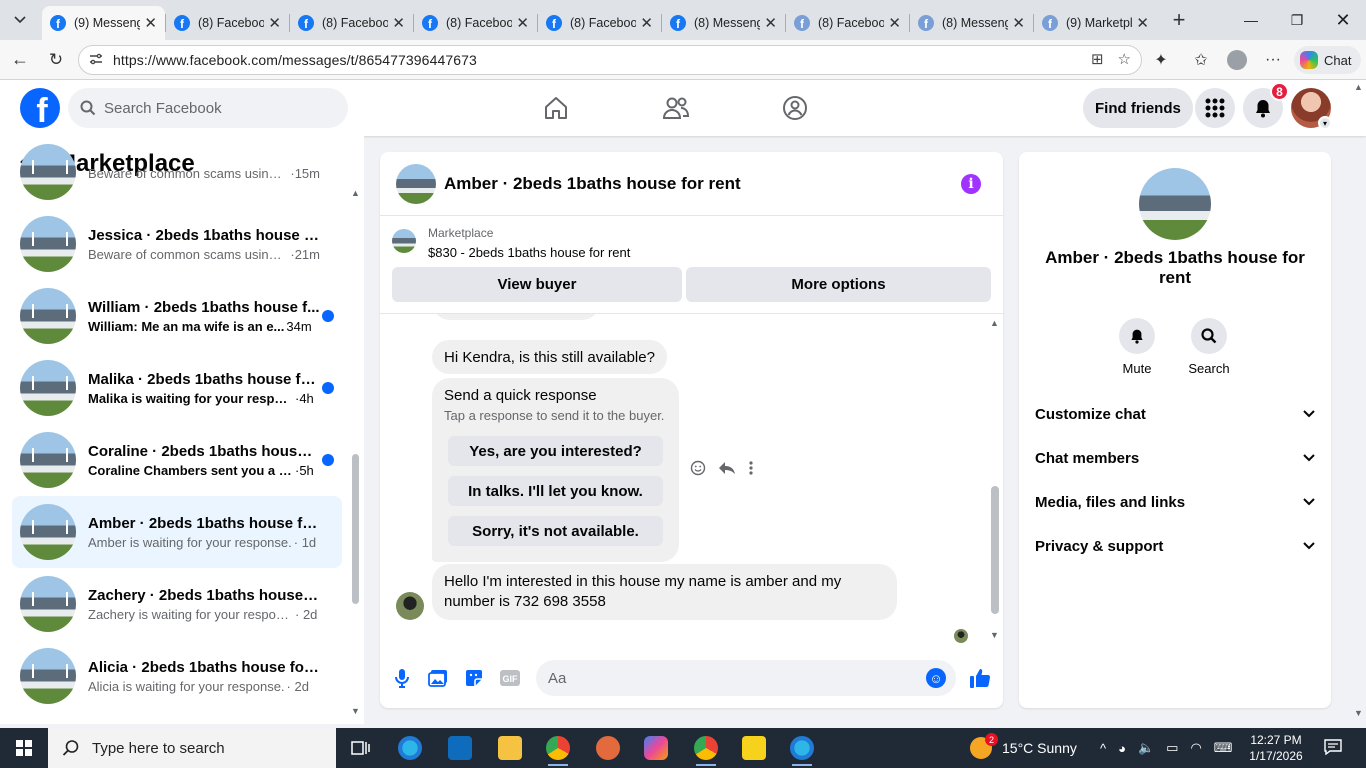 This screenshot has height=768, width=1366. I want to click on settings-menu-button: ···, so click(1273, 60).